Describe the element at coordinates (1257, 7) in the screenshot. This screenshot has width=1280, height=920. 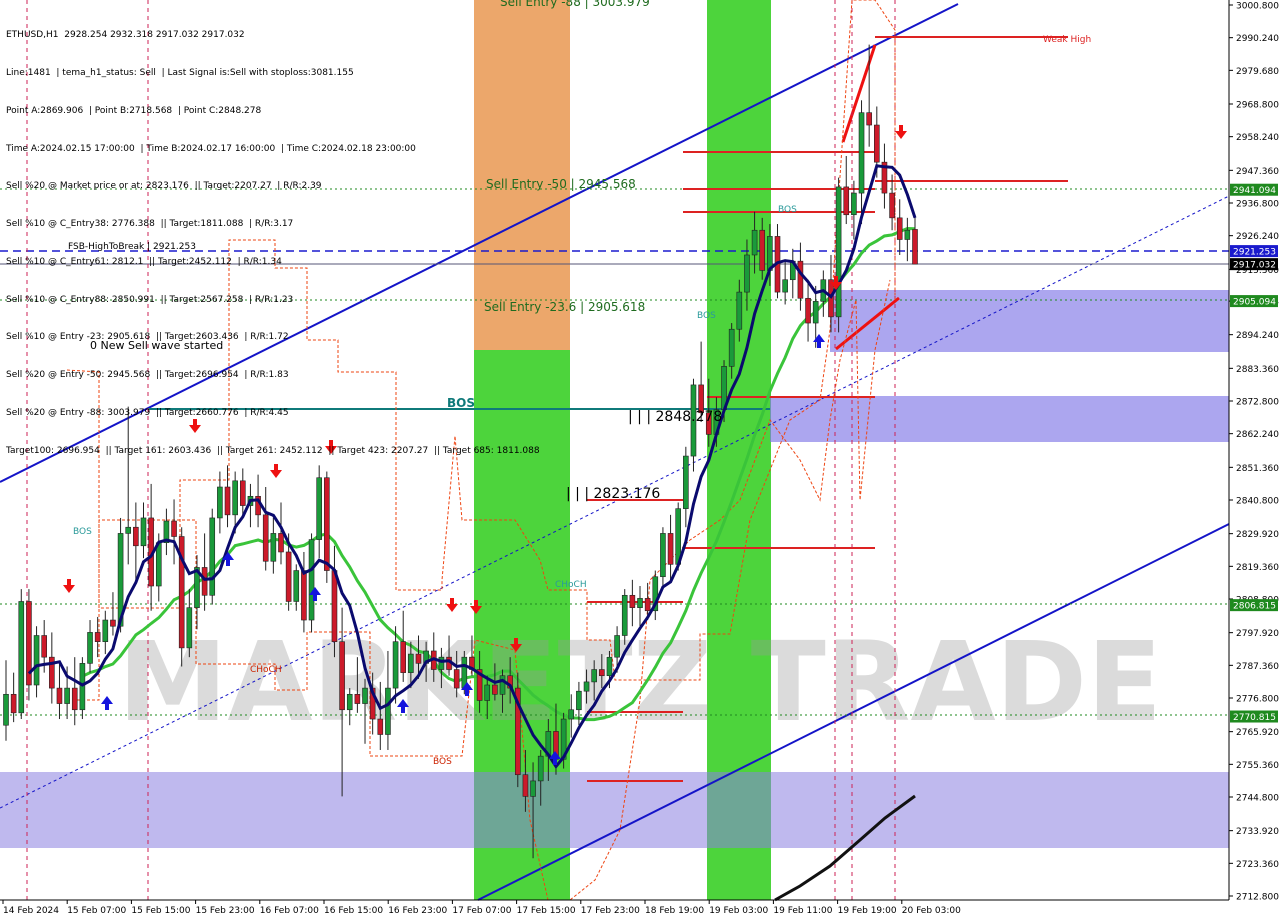
I see `y-tick-label: 3000.800` at that location.